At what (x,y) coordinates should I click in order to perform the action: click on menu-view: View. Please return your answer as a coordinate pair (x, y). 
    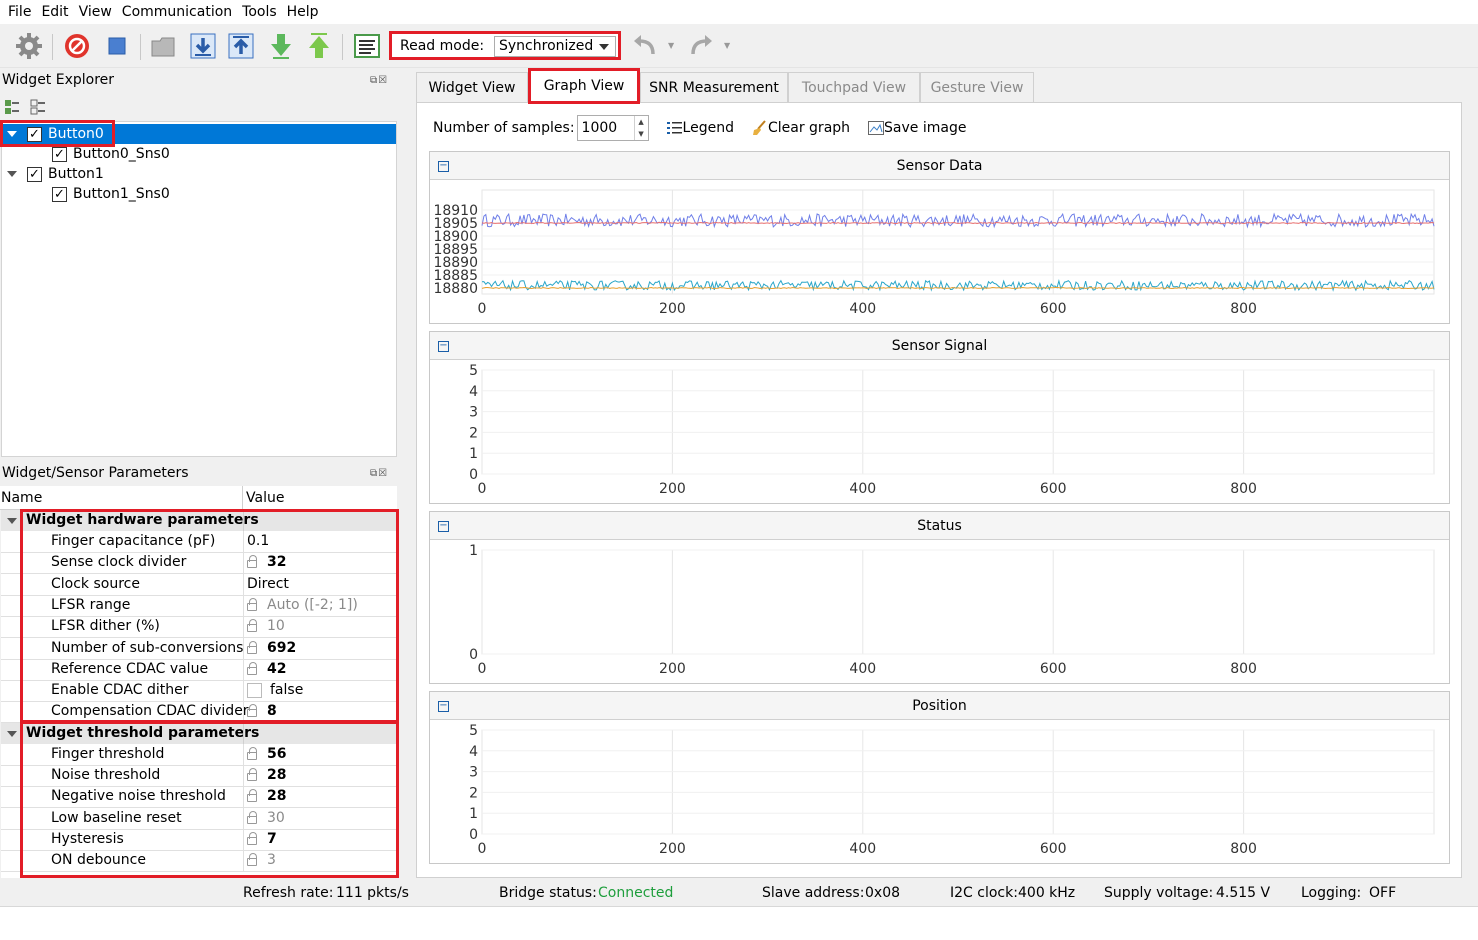
    Looking at the image, I should click on (95, 12).